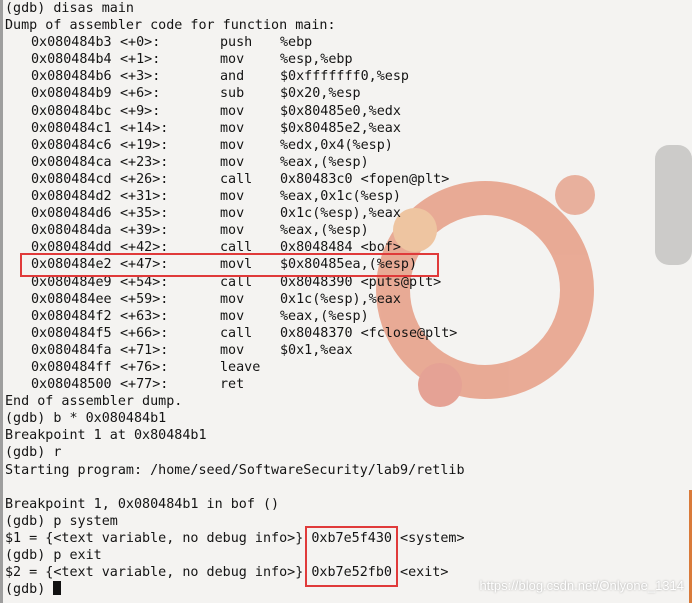  Describe the element at coordinates (71, 248) in the screenshot. I see `asm-address: 0x080484dd` at that location.